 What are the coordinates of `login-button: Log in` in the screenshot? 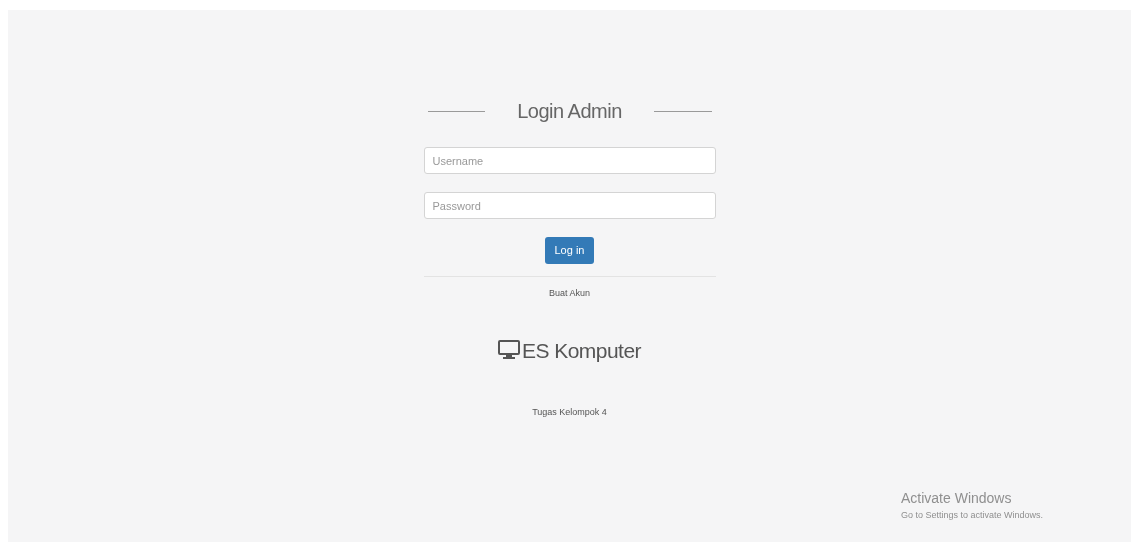 It's located at (569, 250).